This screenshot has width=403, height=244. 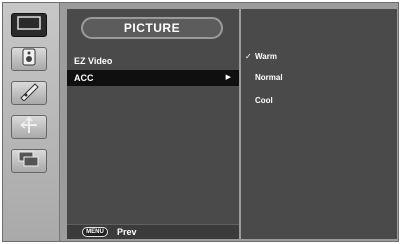 I want to click on submenu-item-warm: ✓ Warm, so click(x=261, y=57).